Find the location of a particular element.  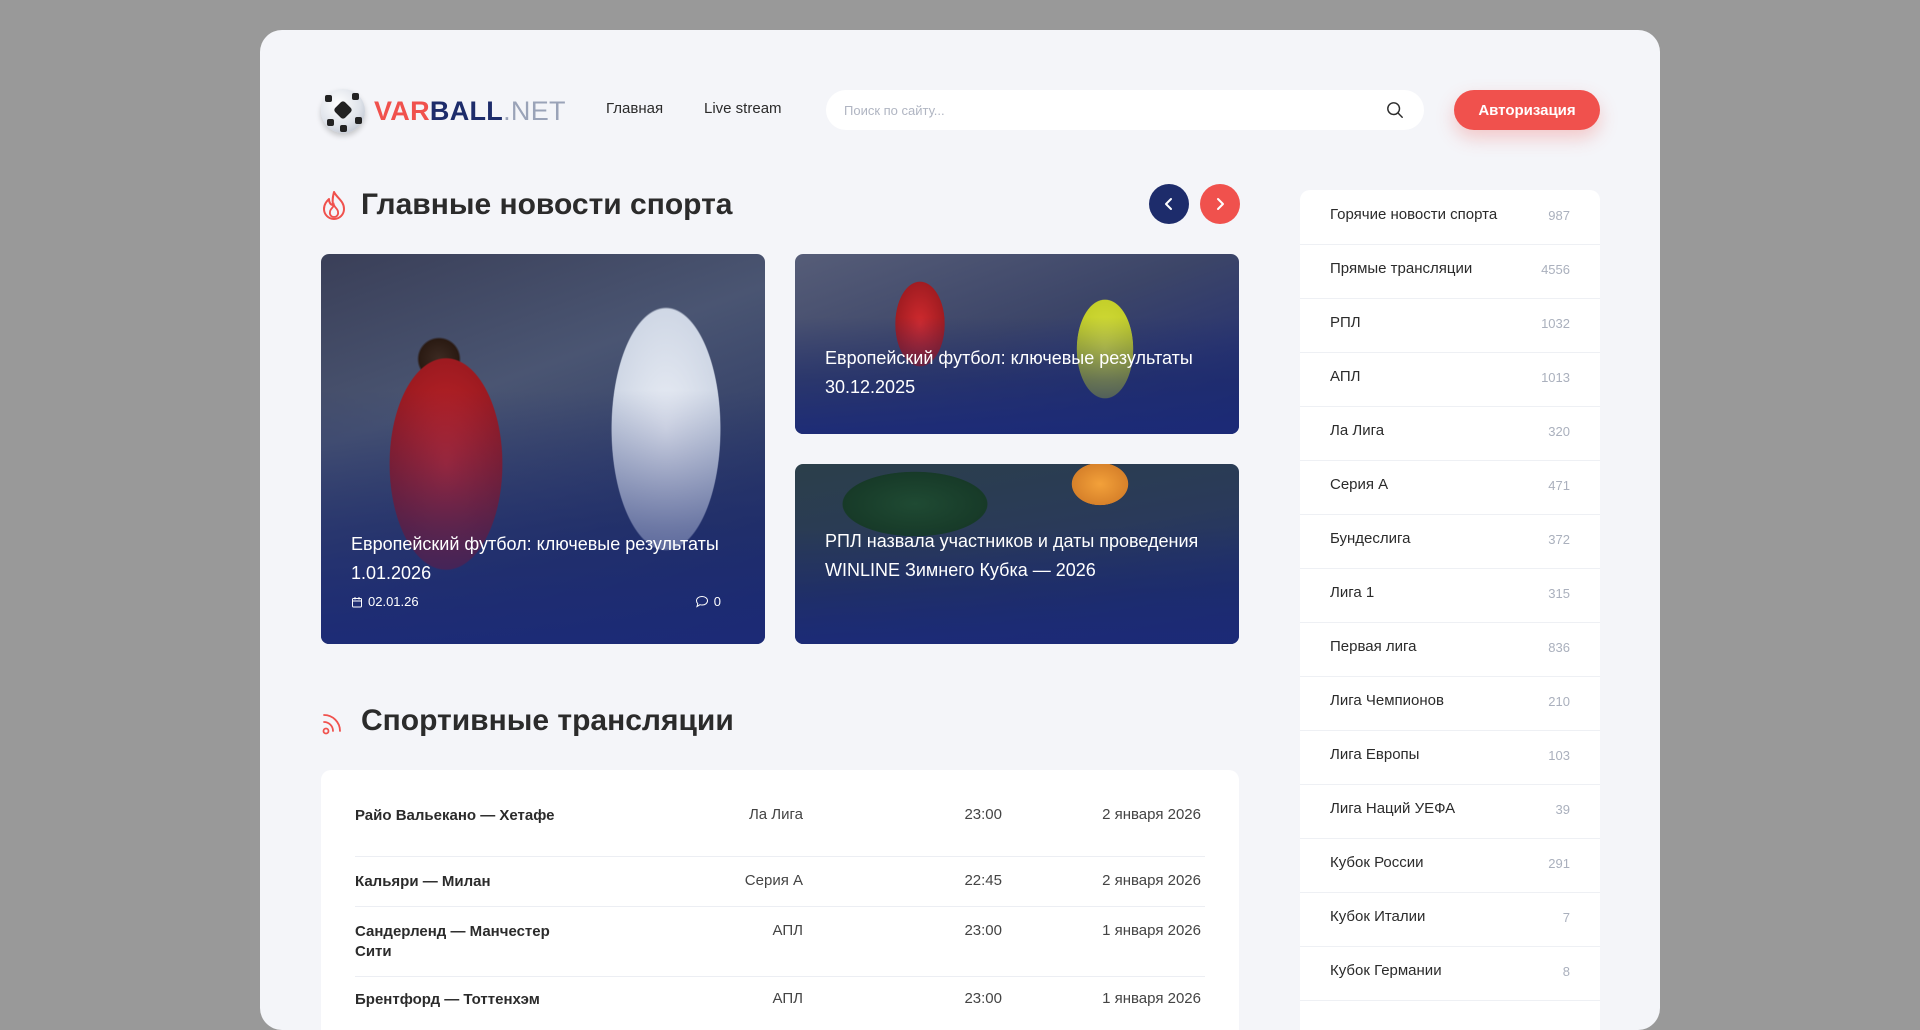

carousel-next-button is located at coordinates (1220, 204).